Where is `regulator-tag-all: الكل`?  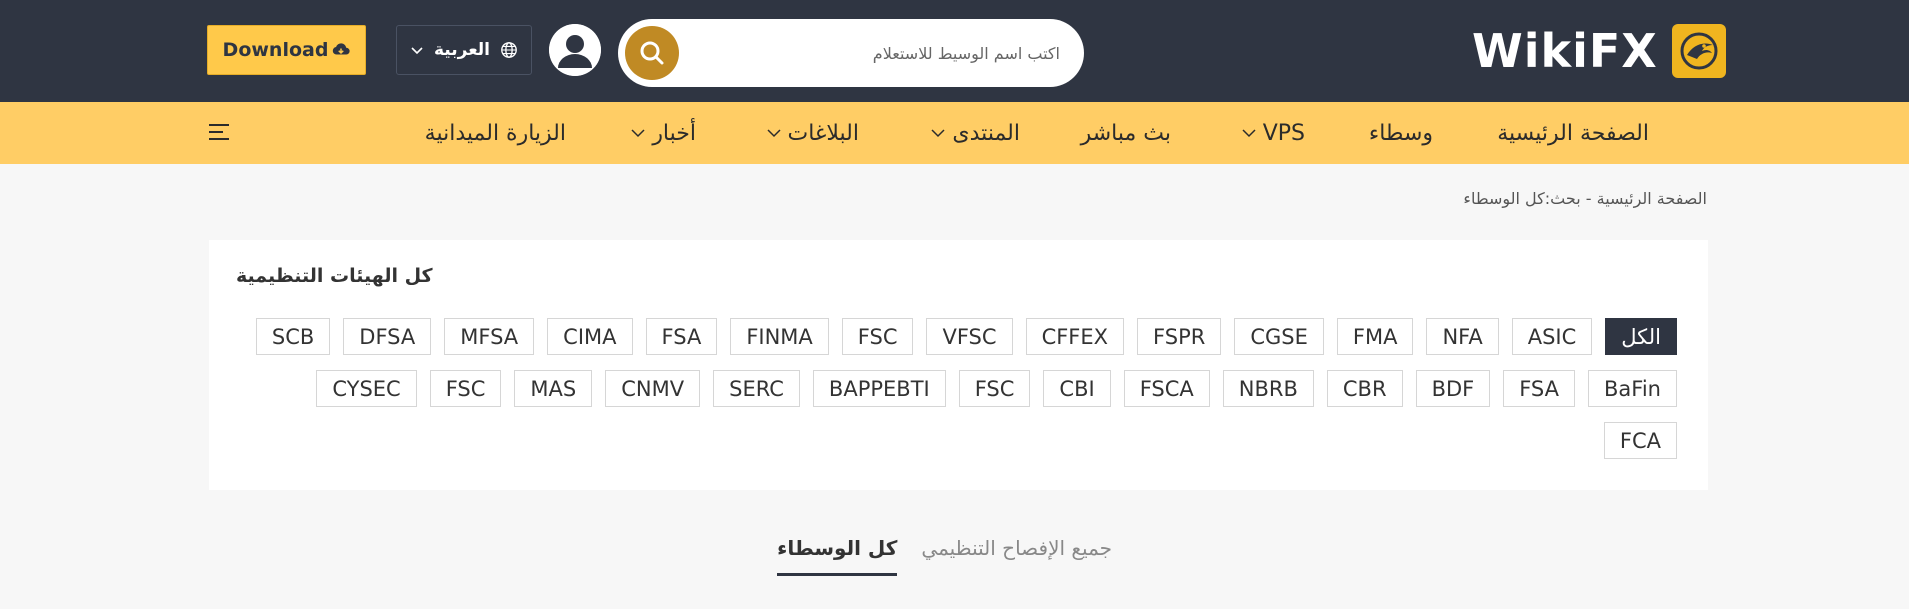
regulator-tag-all: الكل is located at coordinates (1641, 336).